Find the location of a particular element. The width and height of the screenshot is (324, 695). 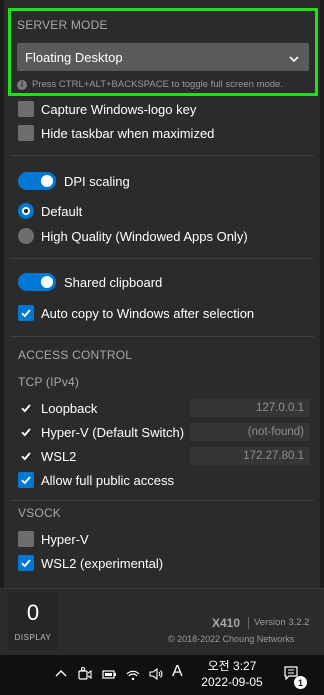

allow-public-access-checkbox: Allow full public access is located at coordinates (96, 480).